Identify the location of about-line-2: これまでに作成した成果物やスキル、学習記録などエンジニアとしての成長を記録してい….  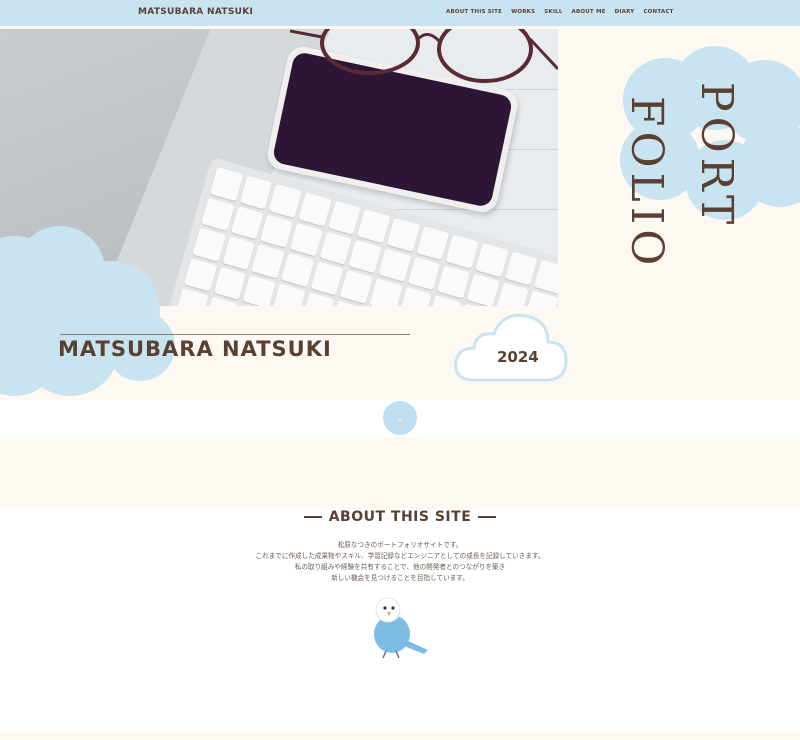
(400, 556).